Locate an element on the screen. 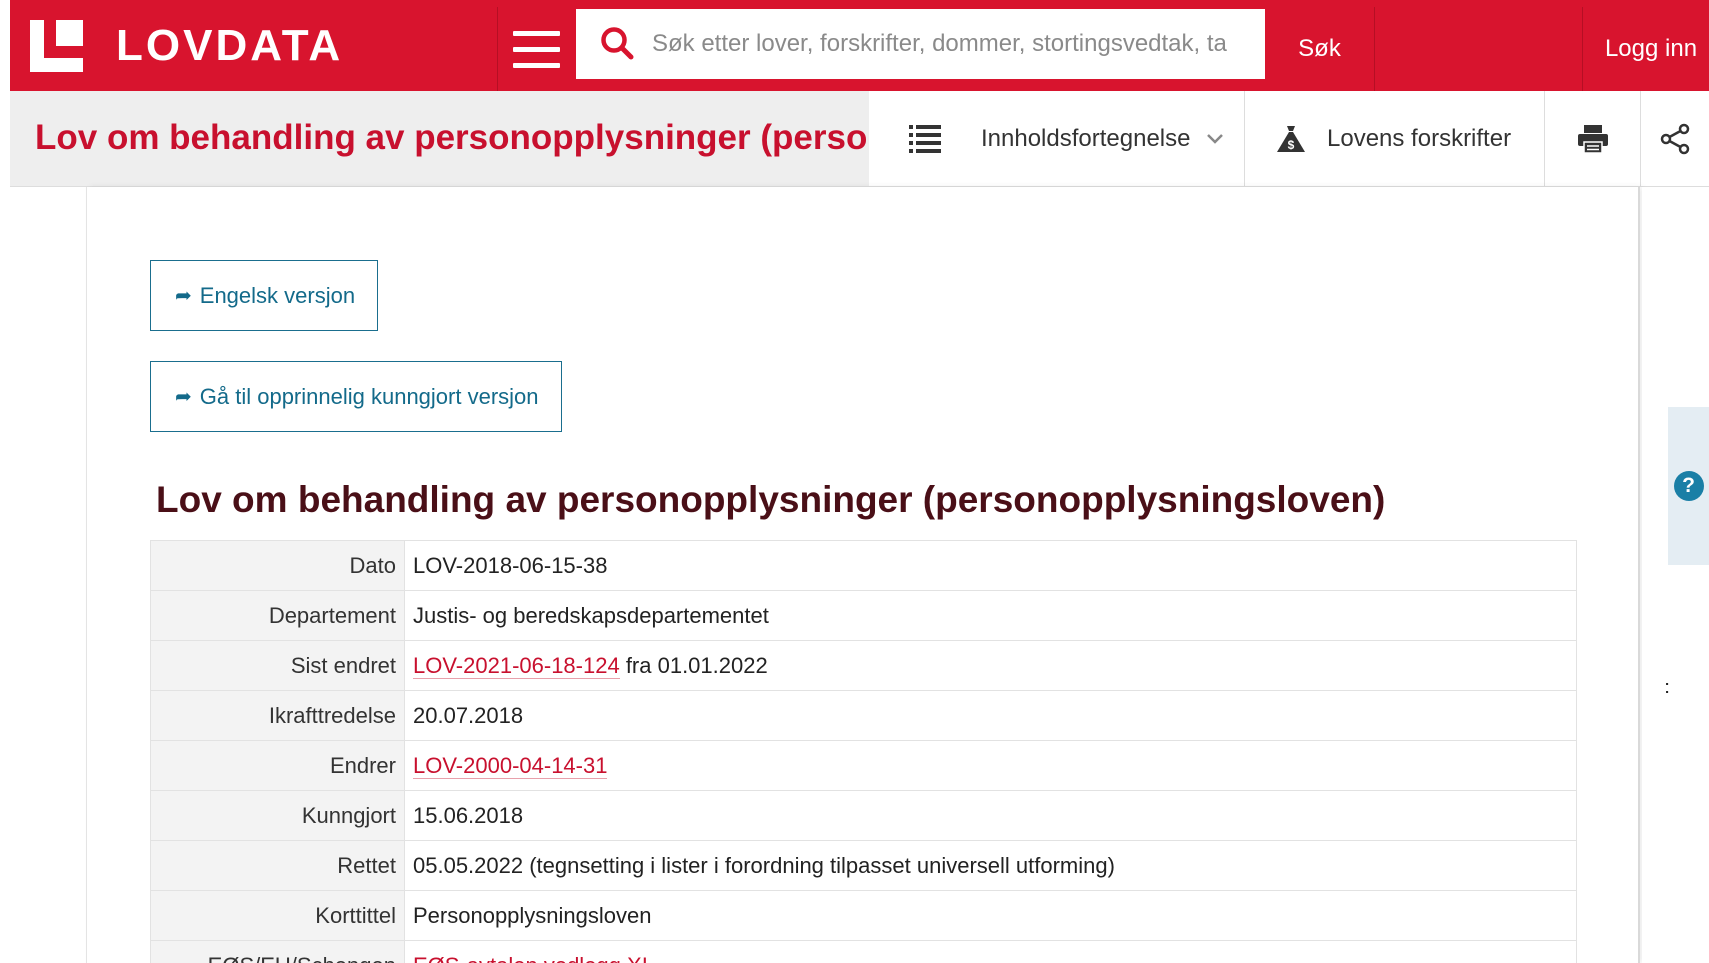  document-toolbar: Innholdsfortegnelse $ Lovens forskrifter is located at coordinates (1289, 138).